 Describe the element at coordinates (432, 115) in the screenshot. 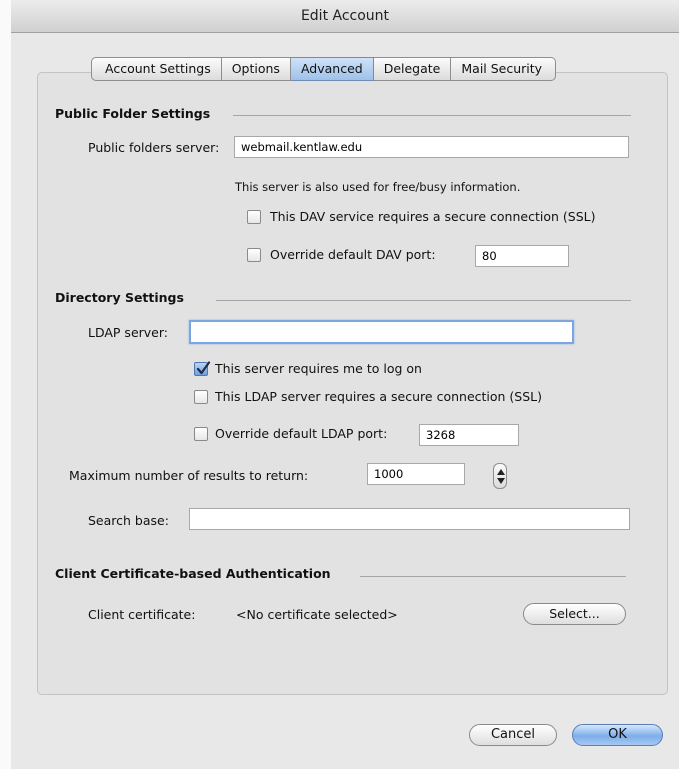

I see `public-folder-divider` at that location.